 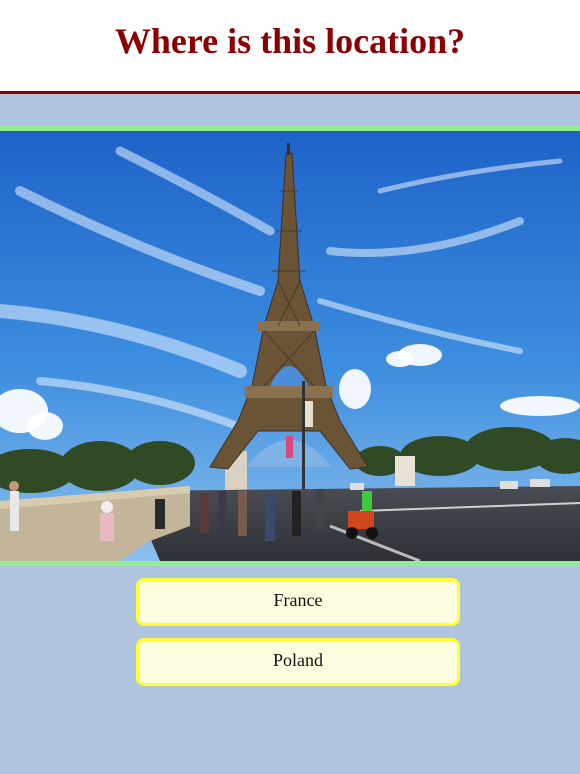 I want to click on page-title: Where is this location?, so click(x=290, y=41).